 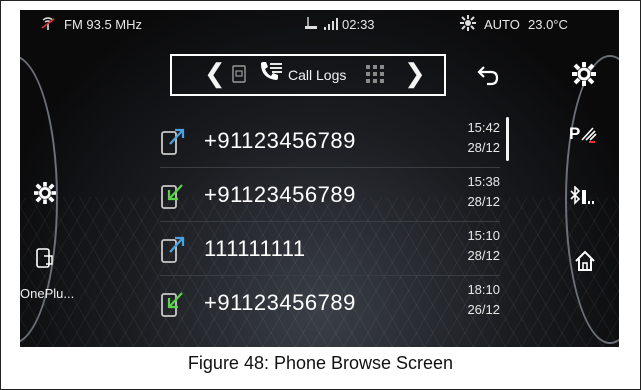 What do you see at coordinates (468, 24) in the screenshot?
I see `fan-icon` at bounding box center [468, 24].